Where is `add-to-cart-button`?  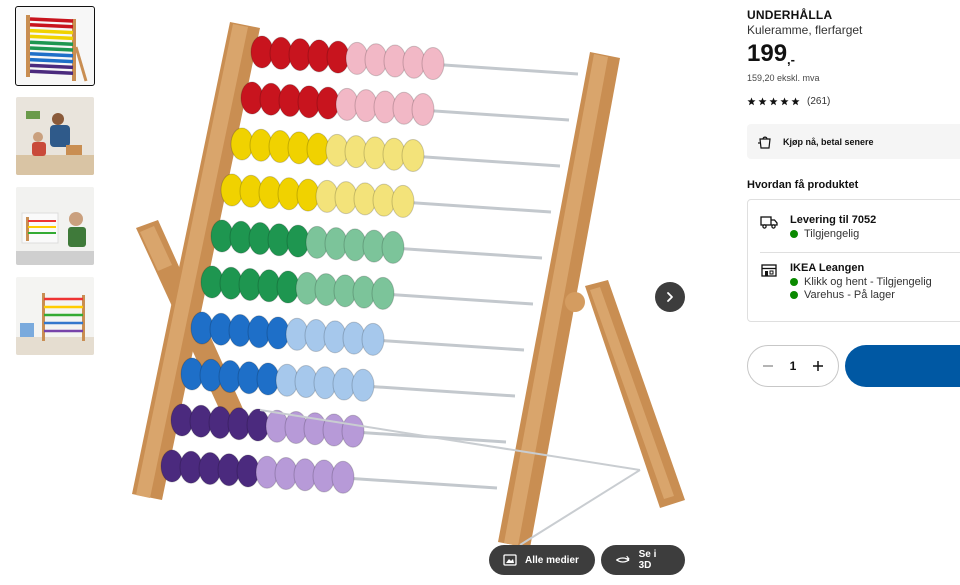 add-to-cart-button is located at coordinates (902, 366).